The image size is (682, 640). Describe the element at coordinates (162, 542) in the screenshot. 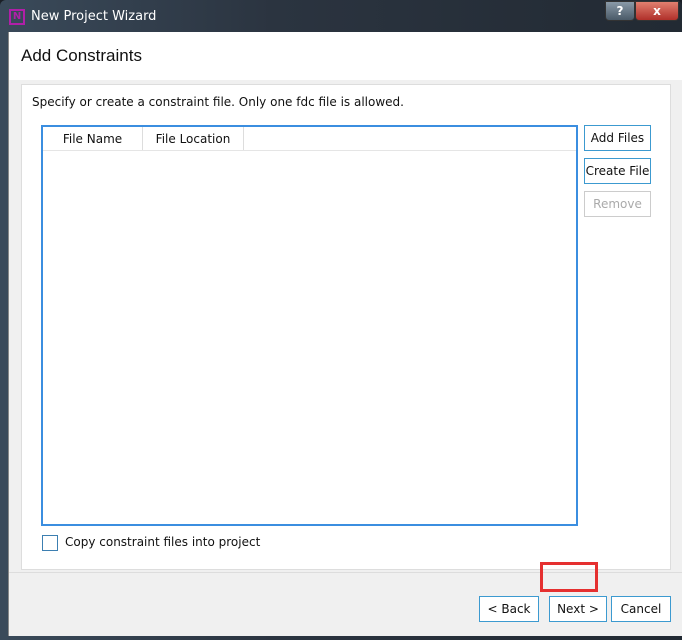

I see `copy-files-label: Copy constraint files into project` at that location.